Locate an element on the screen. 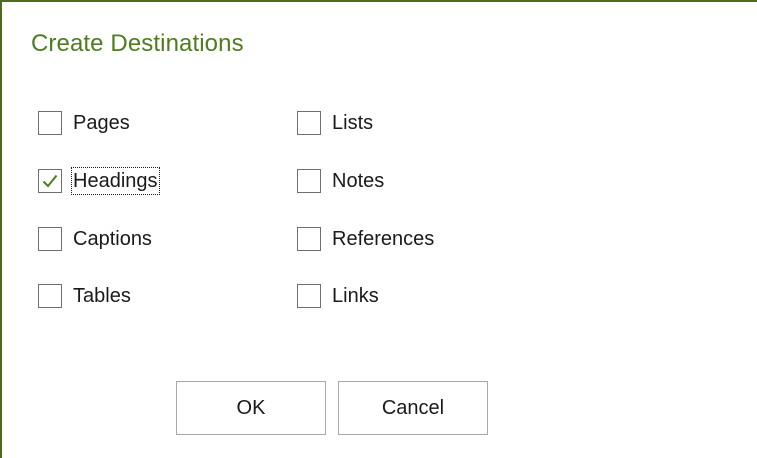  option-pages: Pages is located at coordinates (84, 123).